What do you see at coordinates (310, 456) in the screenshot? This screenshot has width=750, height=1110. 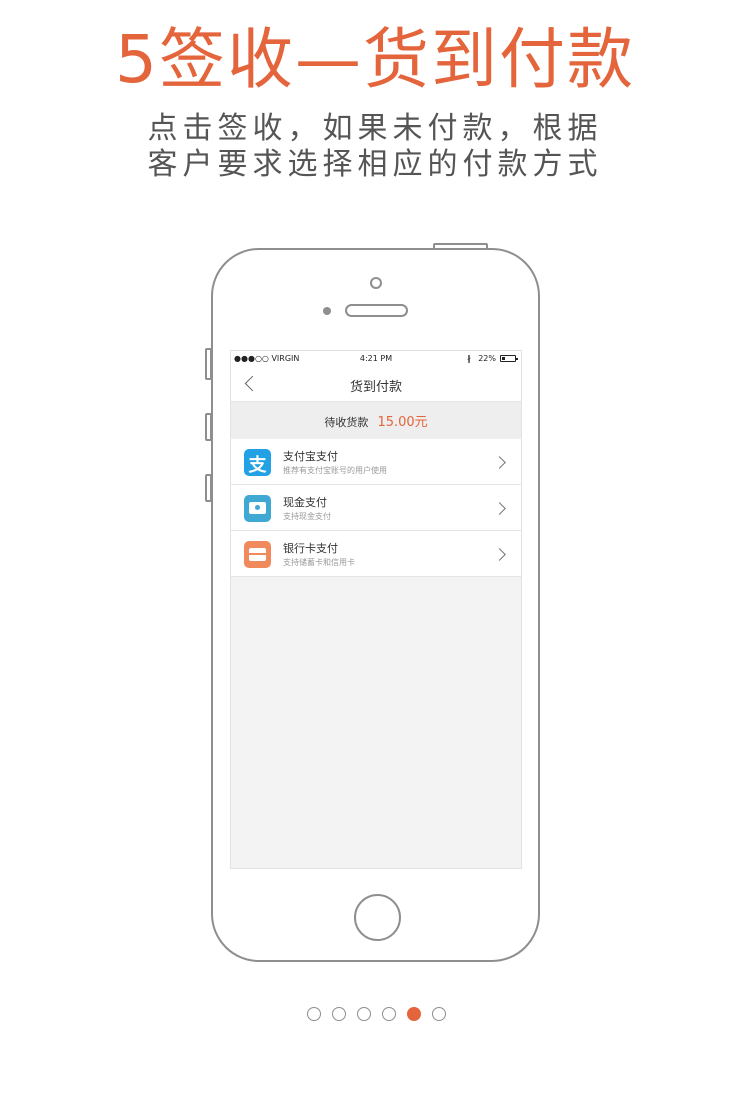 I see `method-title: 支付宝支付` at bounding box center [310, 456].